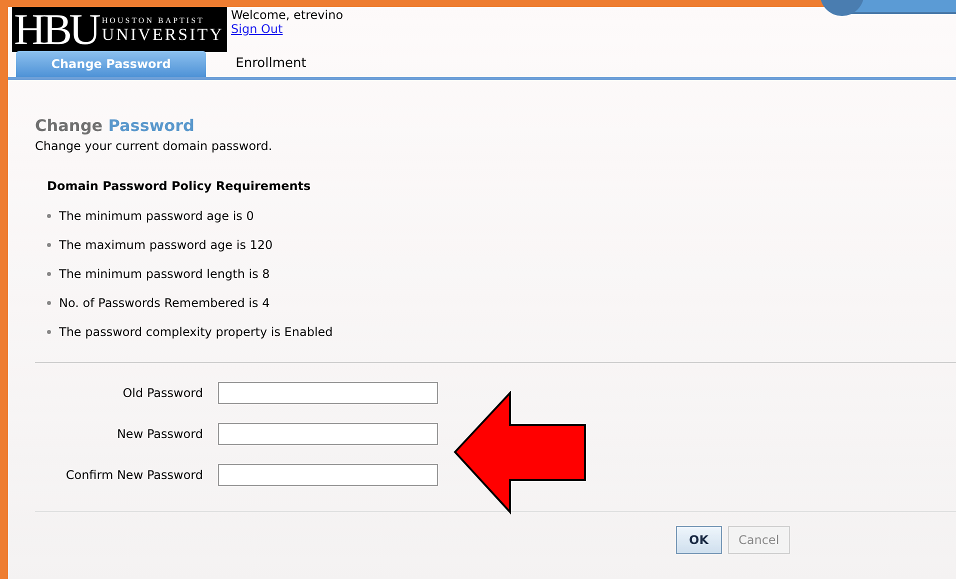 This screenshot has height=579, width=956. Describe the element at coordinates (196, 332) in the screenshot. I see `policy-item: The password complexity property is Enabled` at that location.